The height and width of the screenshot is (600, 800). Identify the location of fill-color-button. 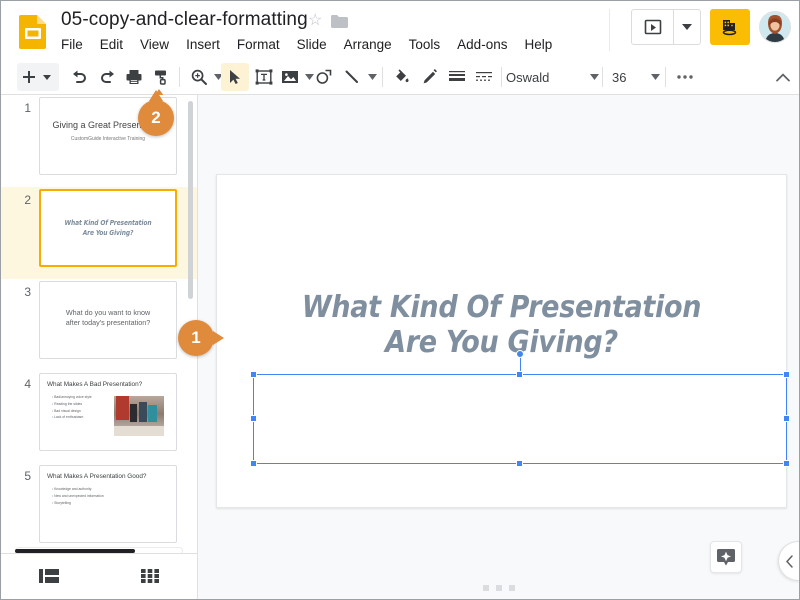
(402, 77).